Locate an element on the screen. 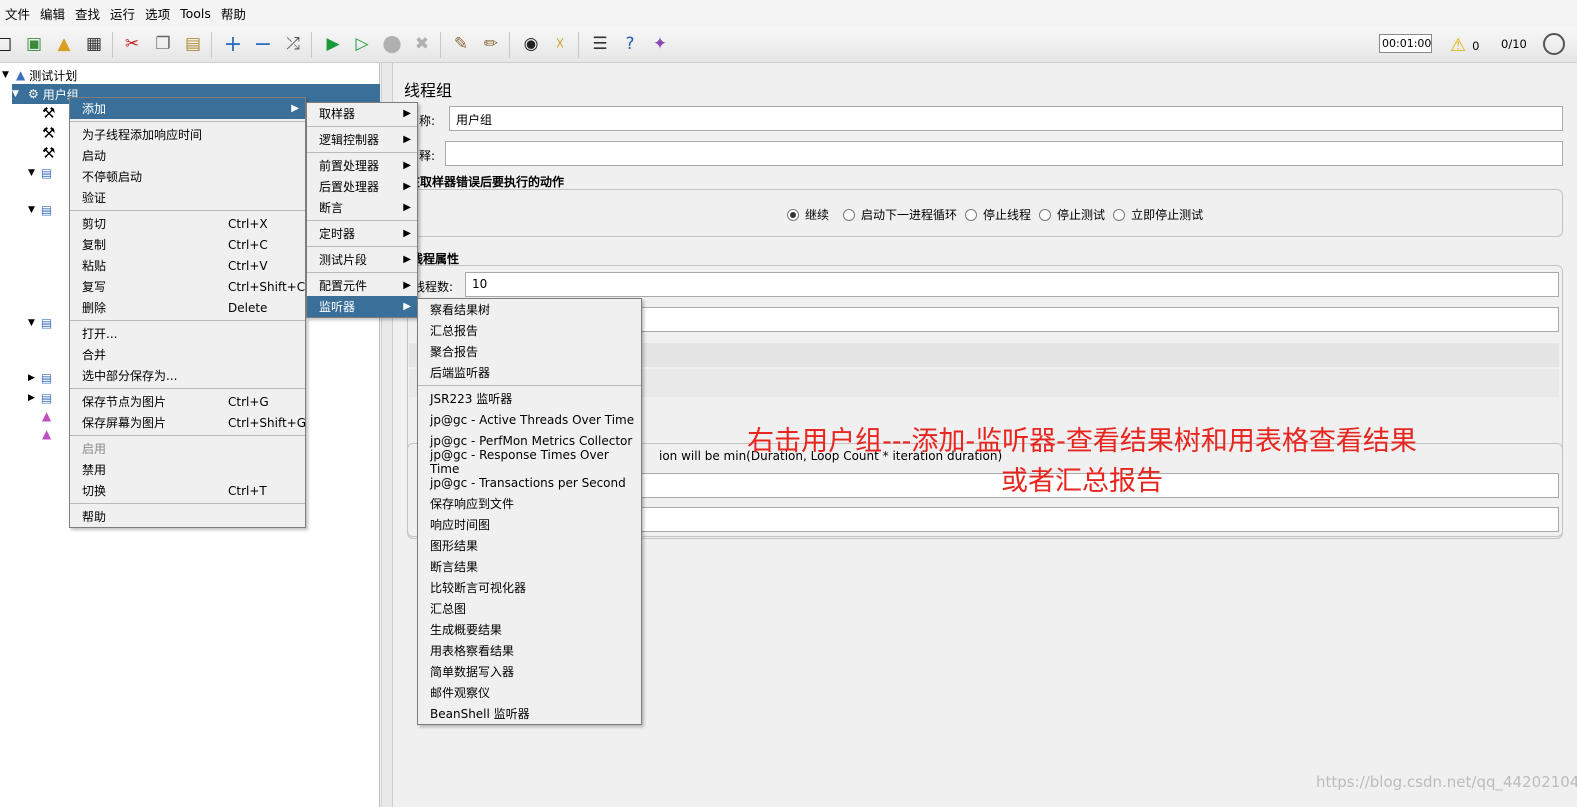 This screenshot has height=807, width=1577. open-icon: ▲ is located at coordinates (64, 44).